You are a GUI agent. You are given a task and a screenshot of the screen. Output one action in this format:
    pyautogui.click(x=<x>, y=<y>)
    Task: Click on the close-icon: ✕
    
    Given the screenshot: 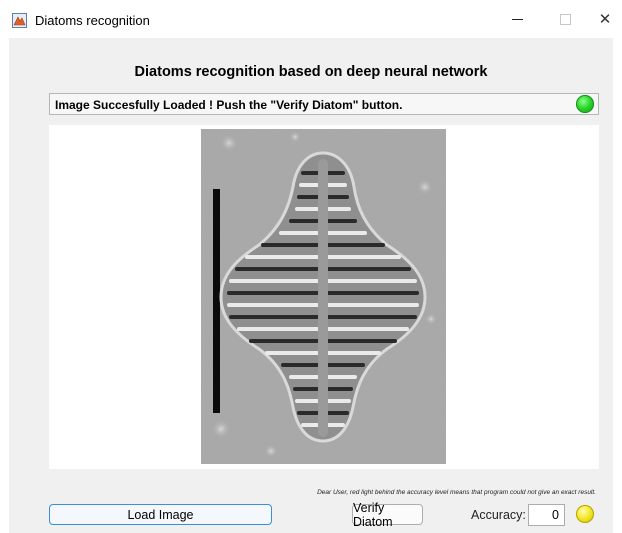 What is the action you would take?
    pyautogui.click(x=605, y=19)
    